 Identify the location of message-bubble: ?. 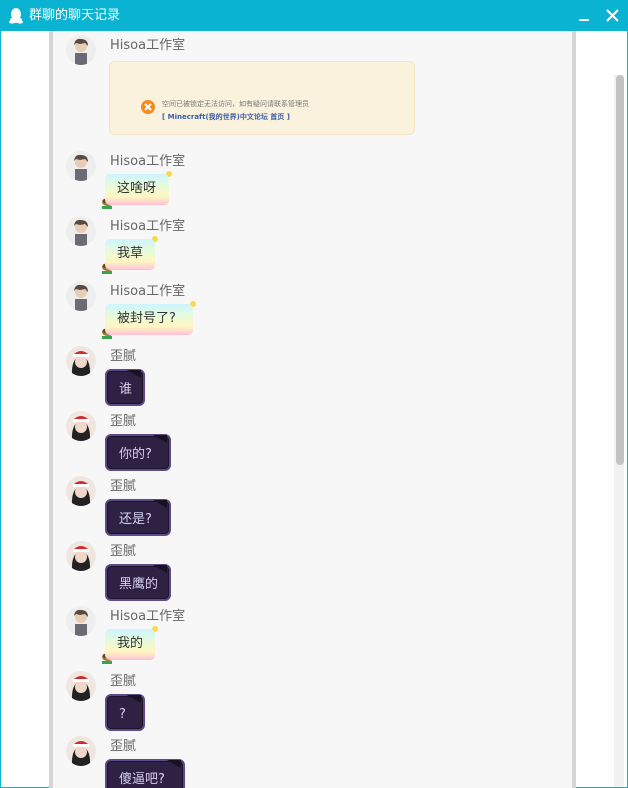
(125, 712).